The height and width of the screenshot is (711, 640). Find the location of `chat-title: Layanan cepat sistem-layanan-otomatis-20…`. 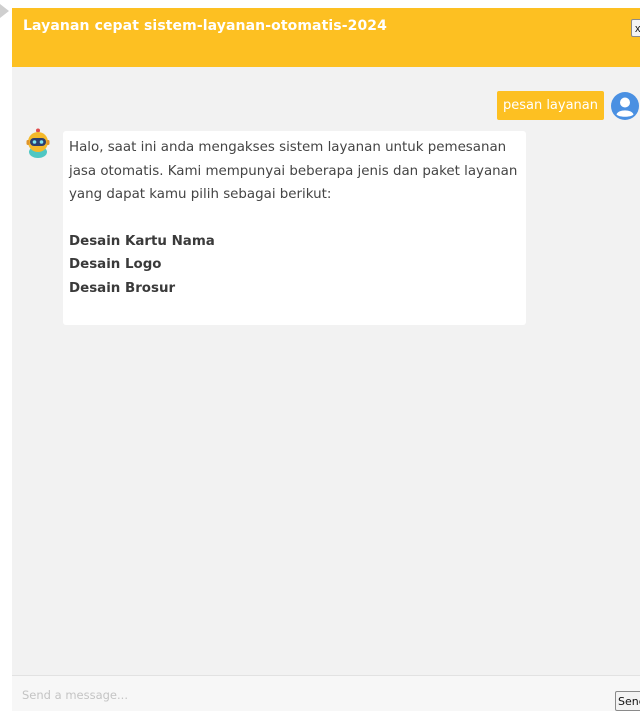

chat-title: Layanan cepat sistem-layanan-otomatis-20… is located at coordinates (205, 26).